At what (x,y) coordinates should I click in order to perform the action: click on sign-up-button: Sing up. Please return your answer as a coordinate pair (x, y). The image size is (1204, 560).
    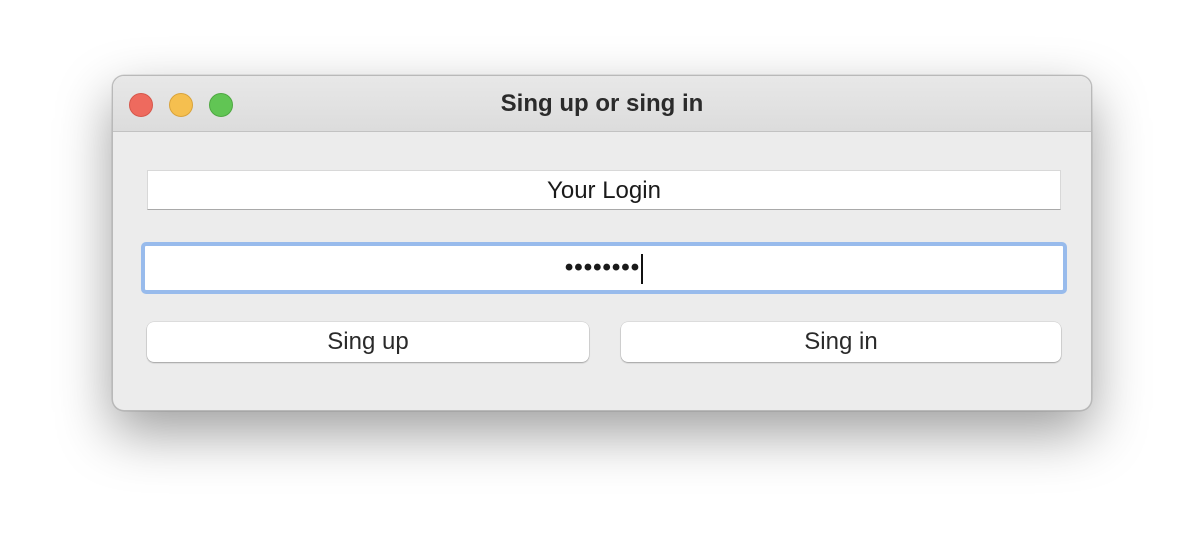
    Looking at the image, I should click on (368, 342).